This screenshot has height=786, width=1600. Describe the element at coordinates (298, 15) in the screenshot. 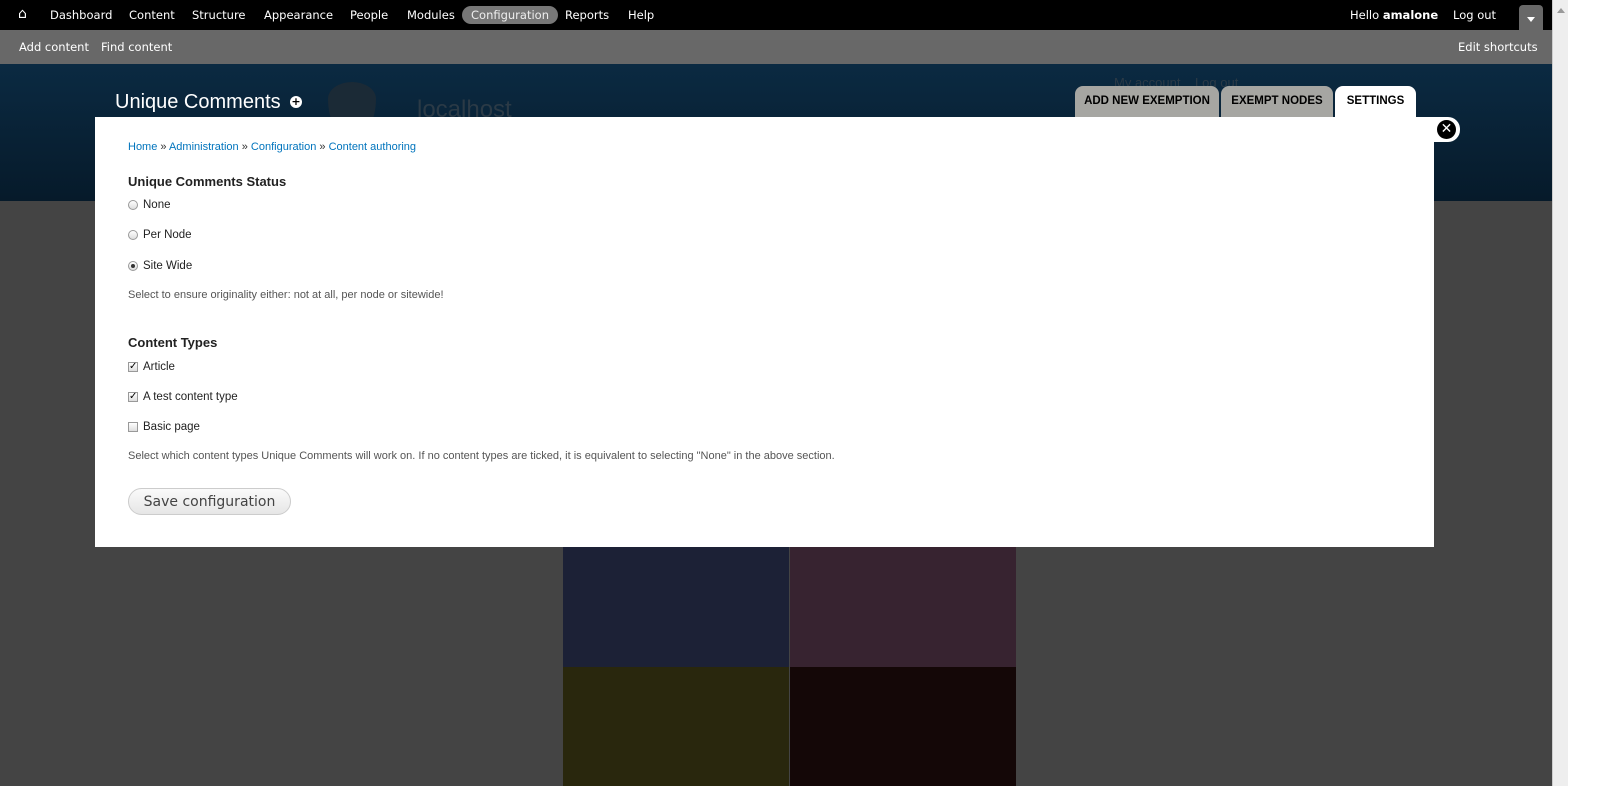

I see `menu-appearance: Appearance` at that location.